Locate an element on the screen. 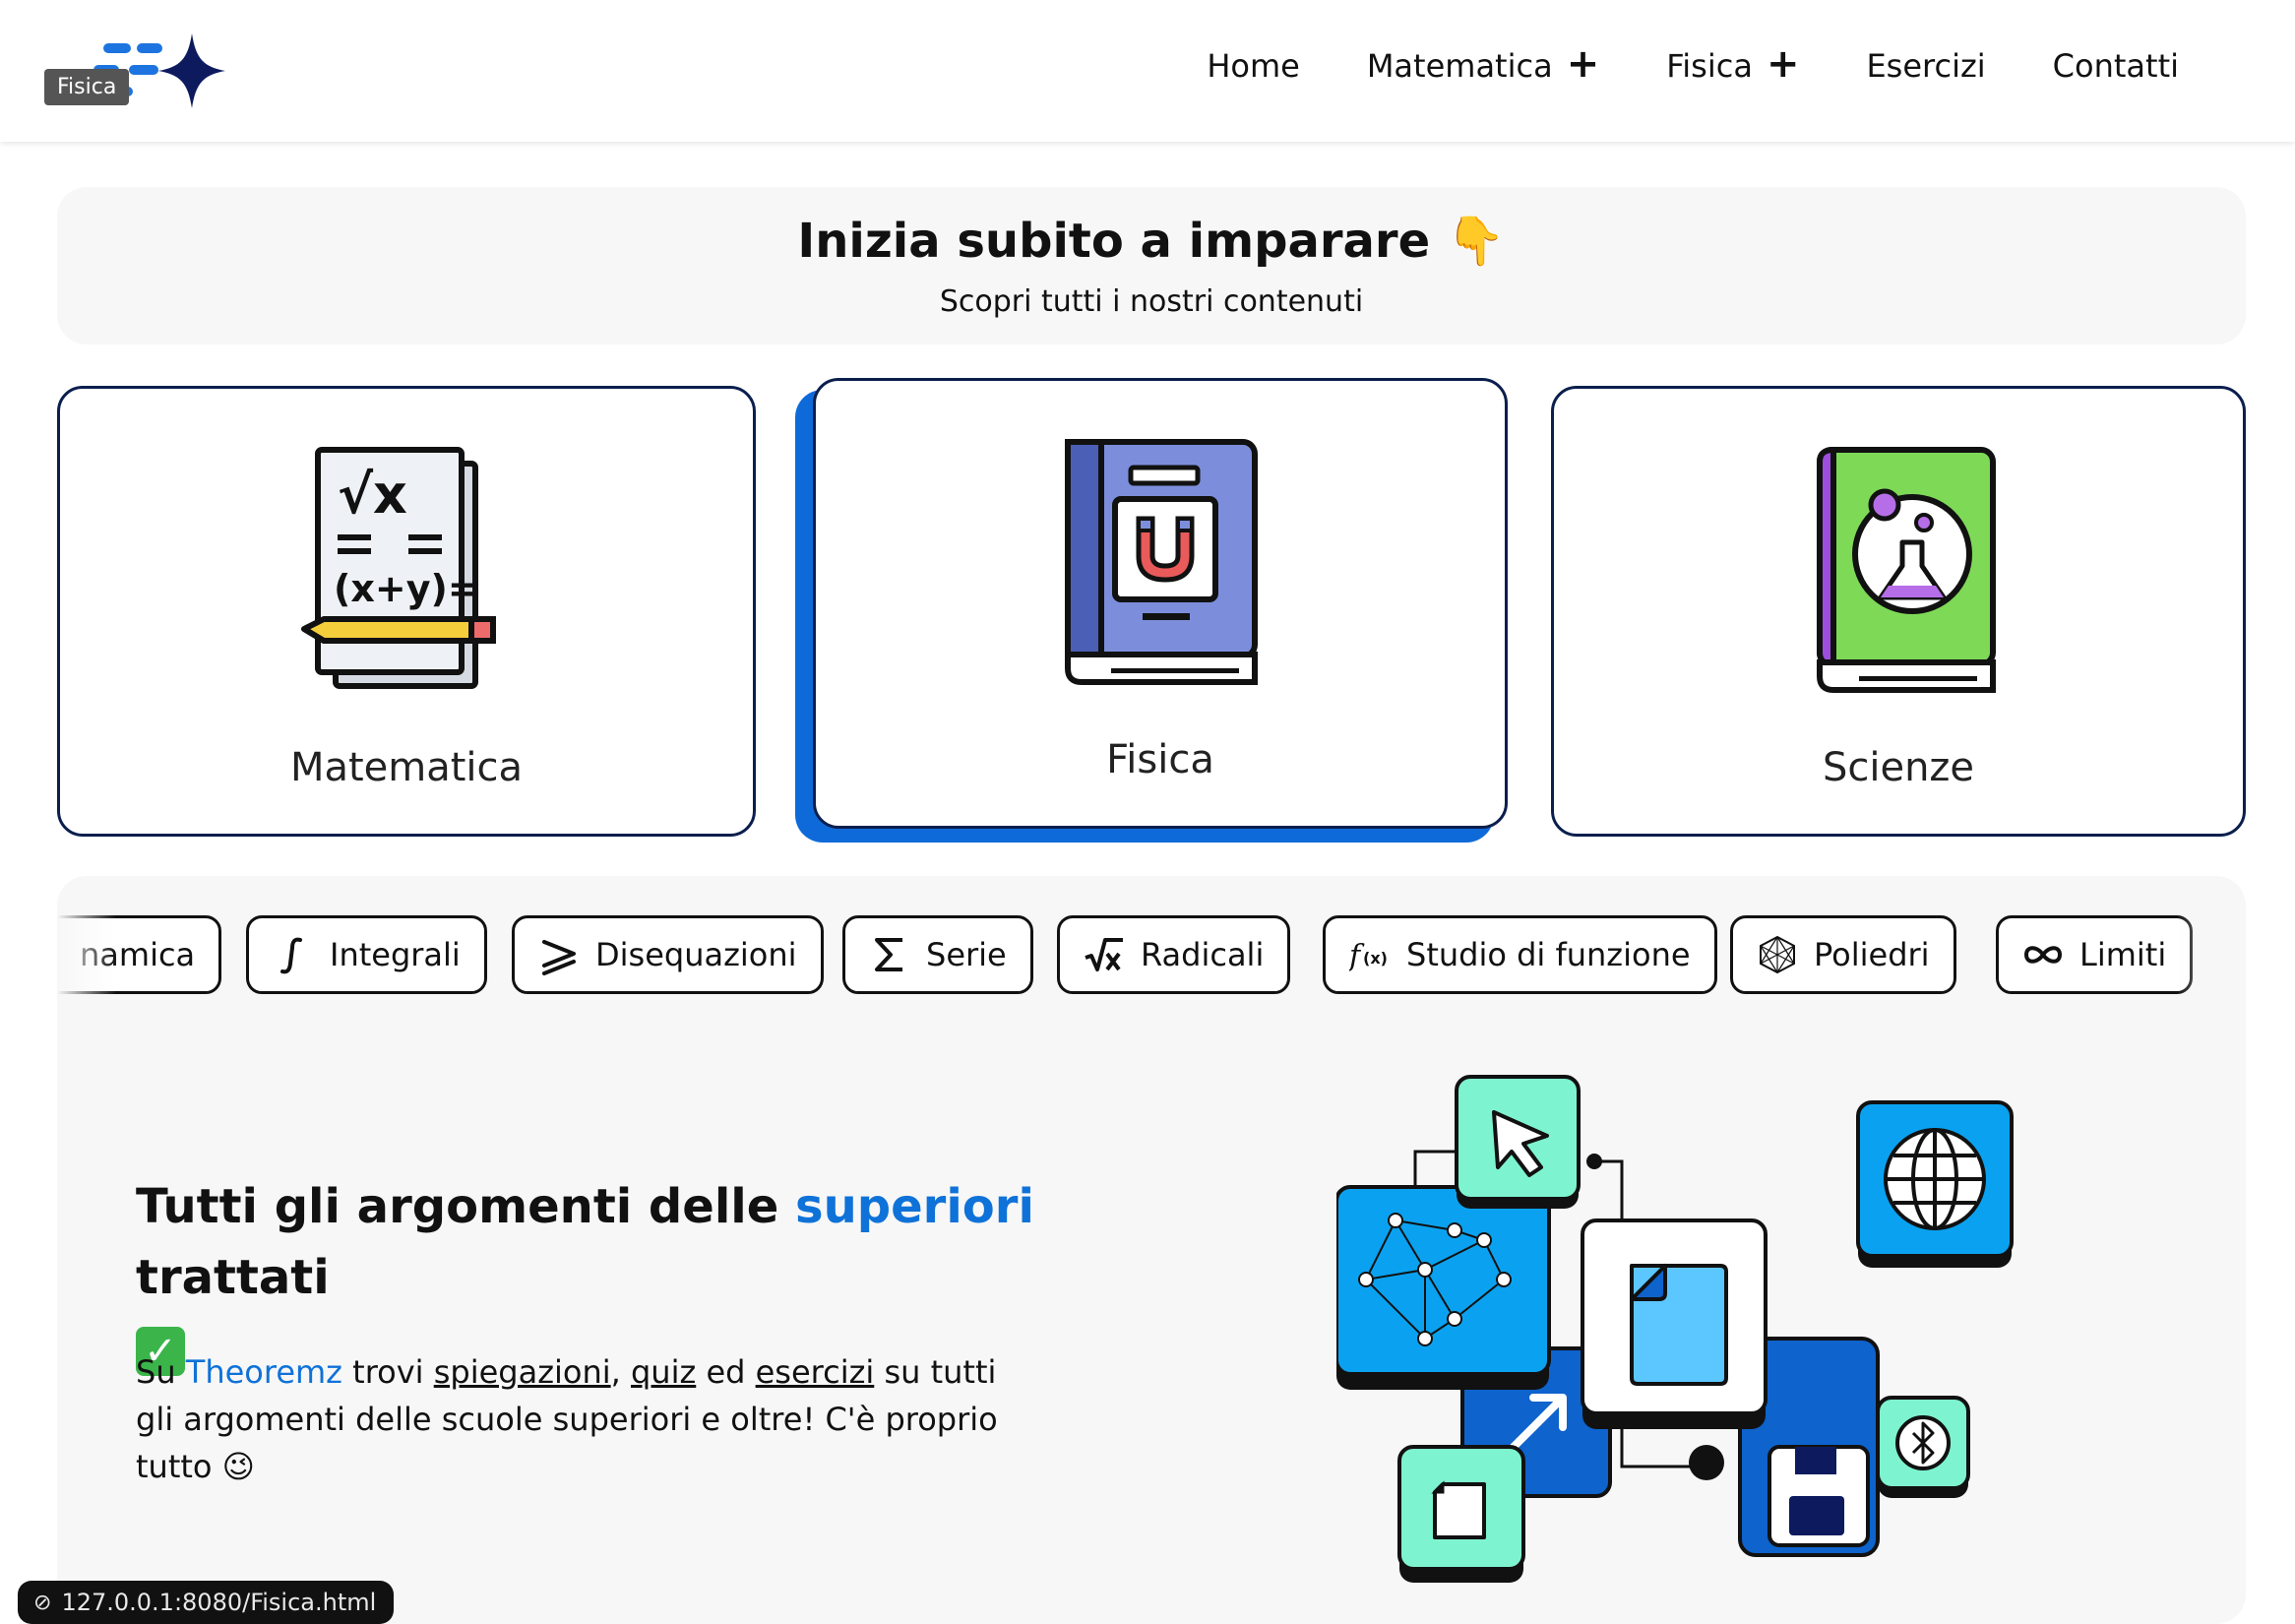  text-ed: ed is located at coordinates (726, 1372).